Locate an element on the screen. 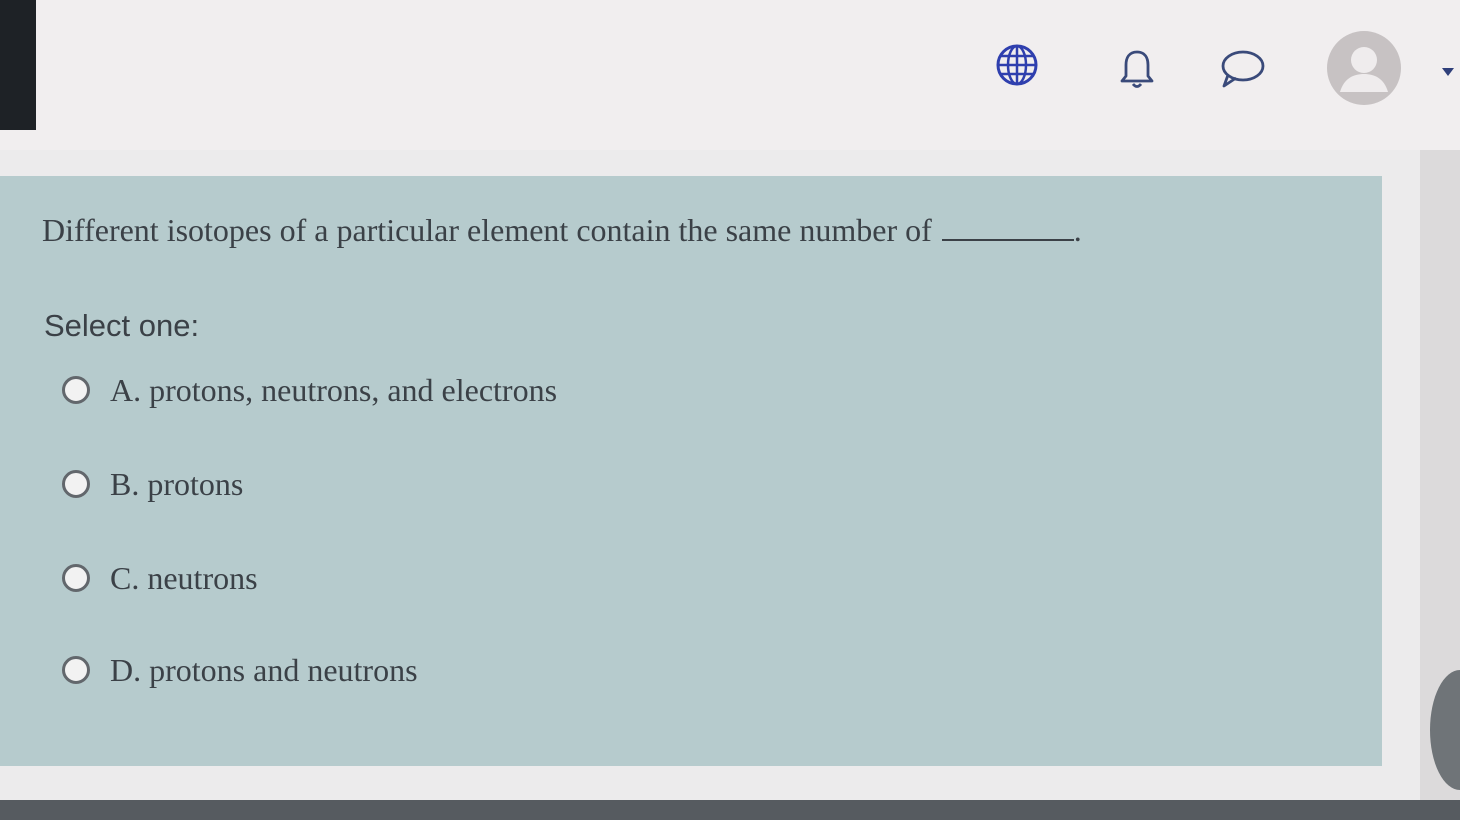 Image resolution: width=1460 pixels, height=820 pixels. option-b-label: B. protons is located at coordinates (177, 483).